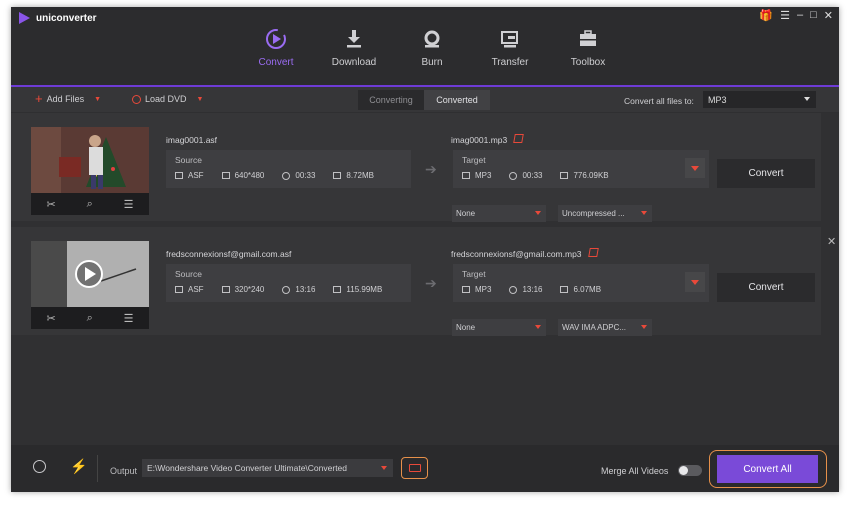  I want to click on nav-toolbox: Toolbox, so click(588, 46).